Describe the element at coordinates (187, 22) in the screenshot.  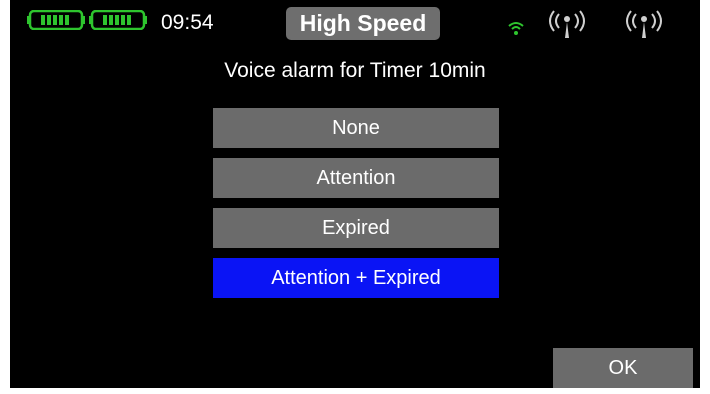
I see `clock-time: 09:54` at that location.